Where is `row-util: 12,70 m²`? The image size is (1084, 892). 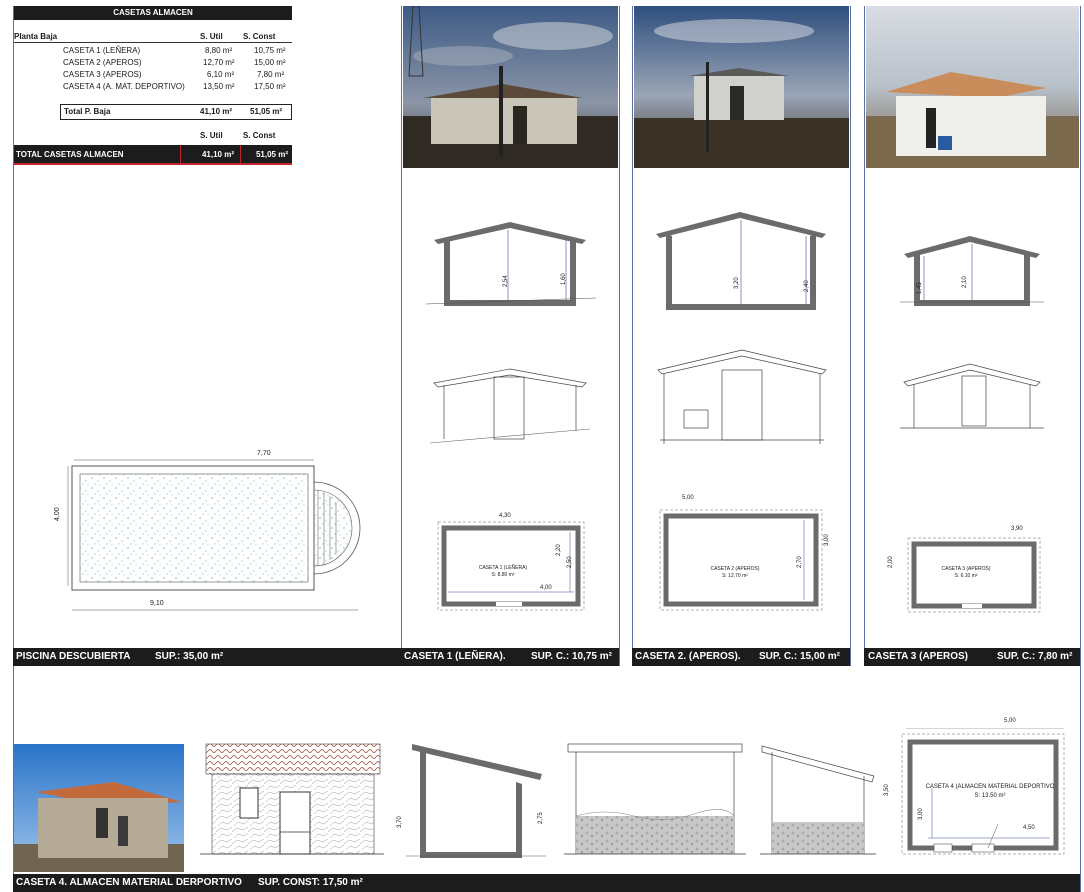
row-util: 12,70 m² is located at coordinates (219, 62).